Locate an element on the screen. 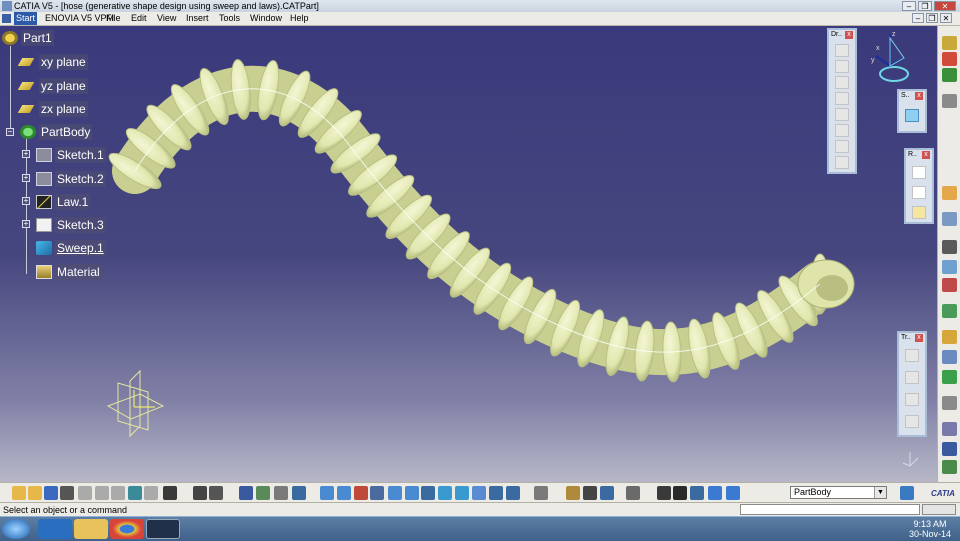 Image resolution: width=960 pixels, height=541 pixels. compass: x y z is located at coordinates (894, 58).